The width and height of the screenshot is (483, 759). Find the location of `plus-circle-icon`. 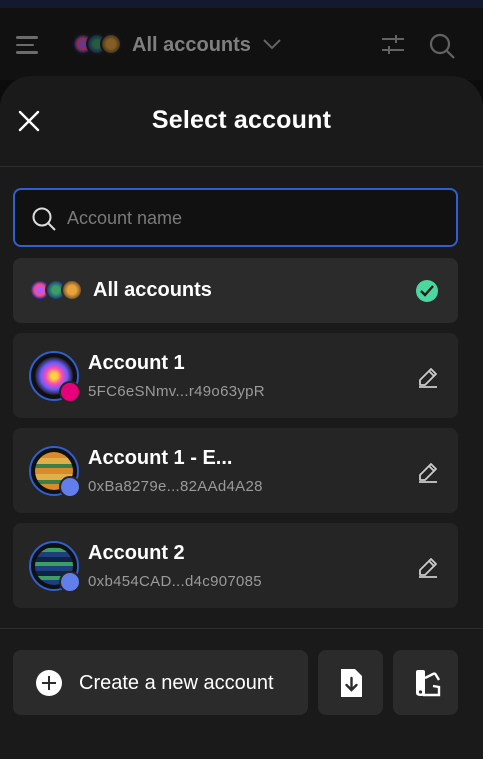

plus-circle-icon is located at coordinates (49, 683).